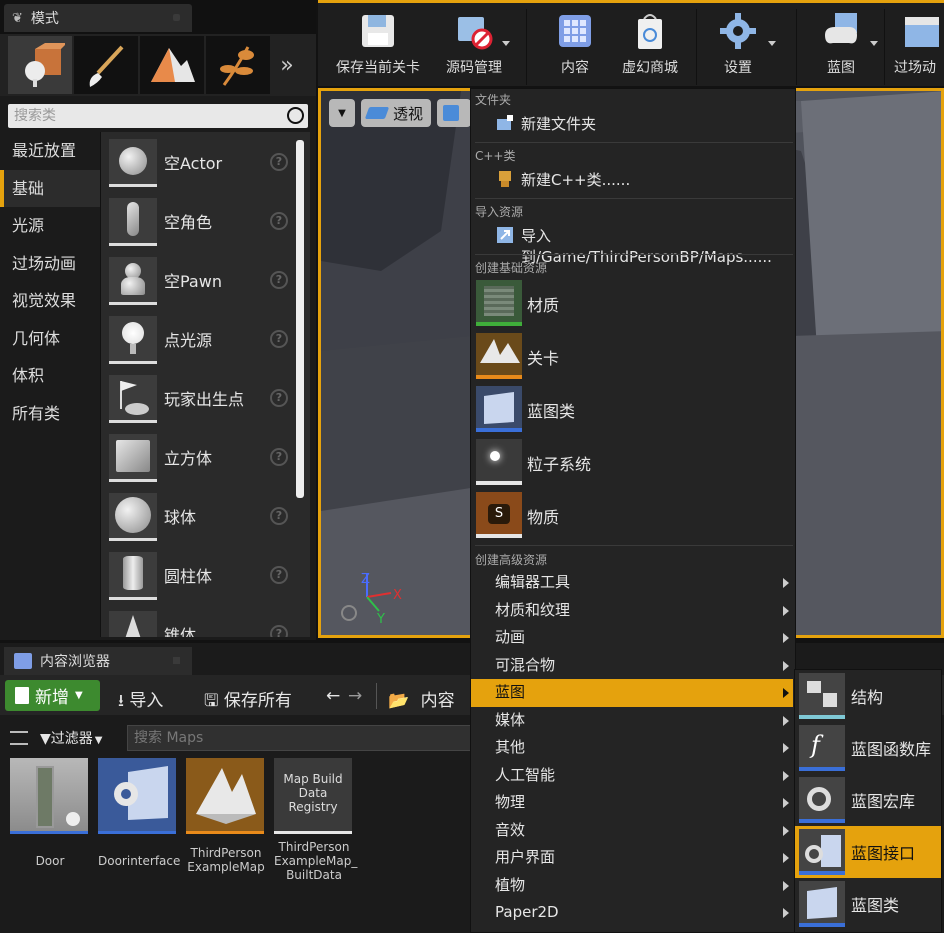  Describe the element at coordinates (868, 852) in the screenshot. I see `create-blueprint-interface-item: 蓝图接口` at that location.